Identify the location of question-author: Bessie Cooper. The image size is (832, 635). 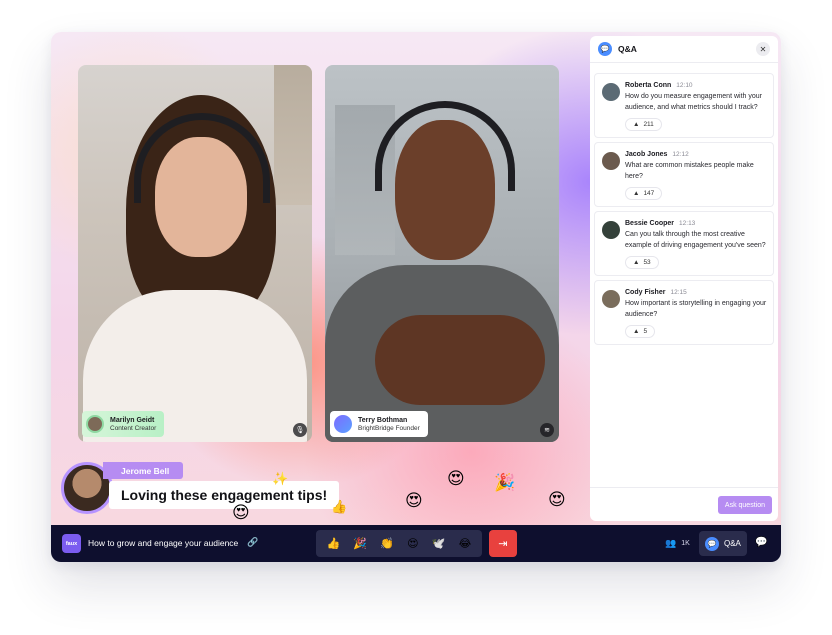
(650, 223).